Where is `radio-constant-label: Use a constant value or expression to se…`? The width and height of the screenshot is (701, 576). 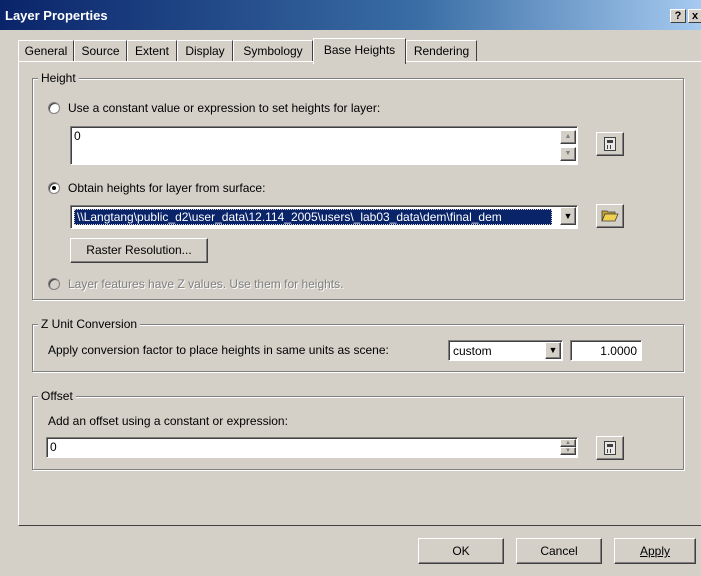
radio-constant-label: Use a constant value or expression to se… is located at coordinates (224, 108).